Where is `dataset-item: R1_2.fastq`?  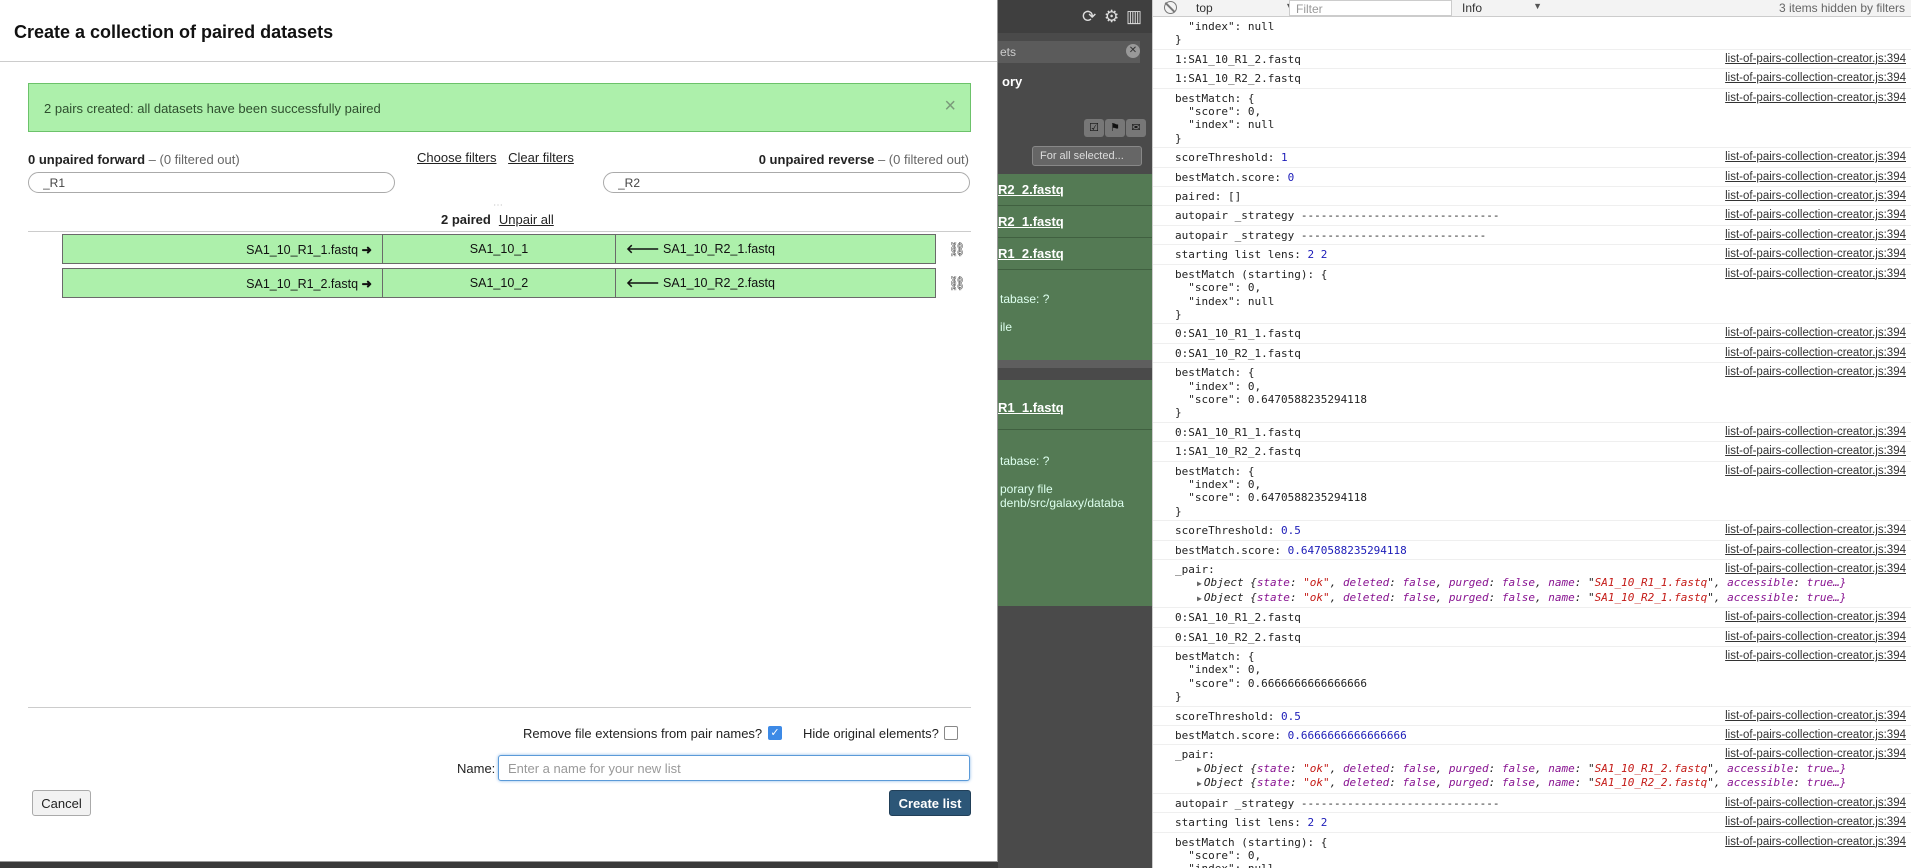
dataset-item: R1_2.fastq is located at coordinates (1075, 254).